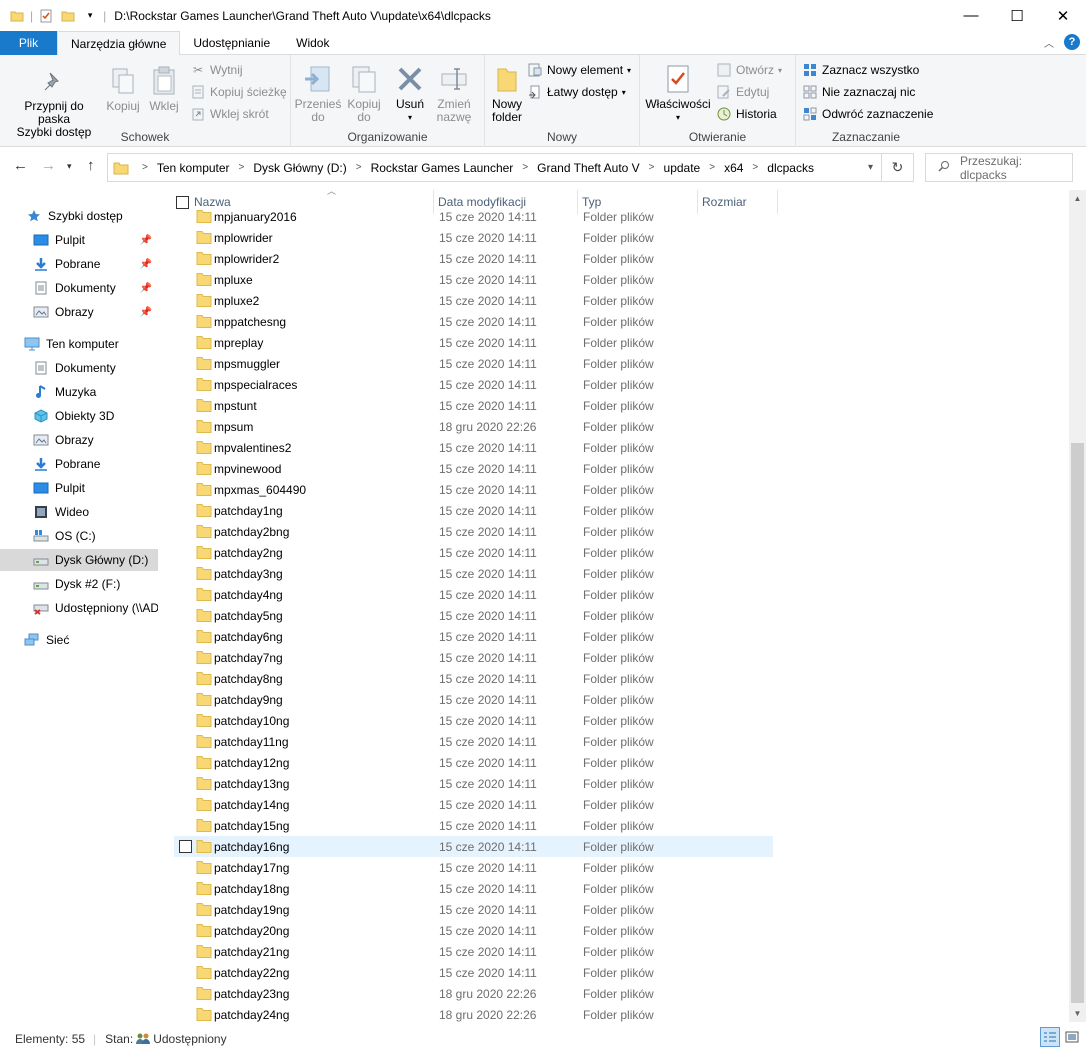 This screenshot has width=1086, height=1050. What do you see at coordinates (318, 93) in the screenshot?
I see `move-to-button: Przenieś do` at bounding box center [318, 93].